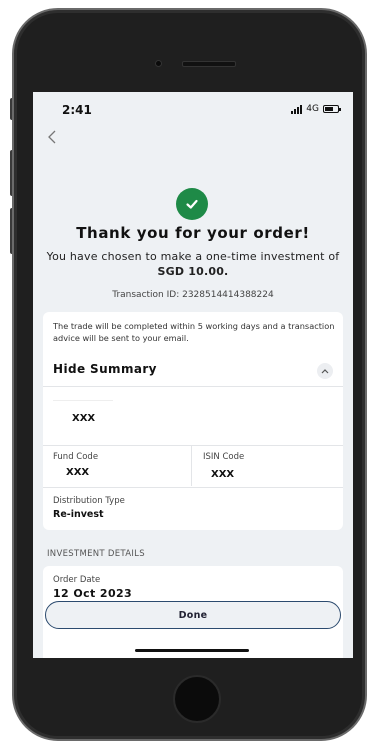 This screenshot has width=368, height=743. What do you see at coordinates (105, 369) in the screenshot?
I see `hide-summary-label: Hide Summary` at bounding box center [105, 369].